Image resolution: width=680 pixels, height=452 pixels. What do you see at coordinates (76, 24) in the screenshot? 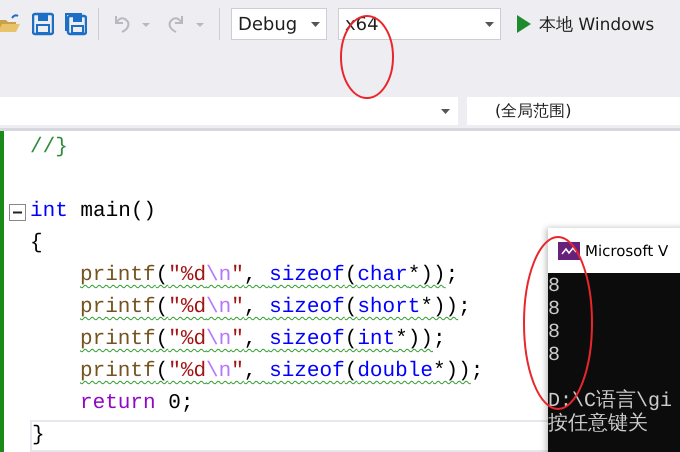
I see `save-all-icon` at bounding box center [76, 24].